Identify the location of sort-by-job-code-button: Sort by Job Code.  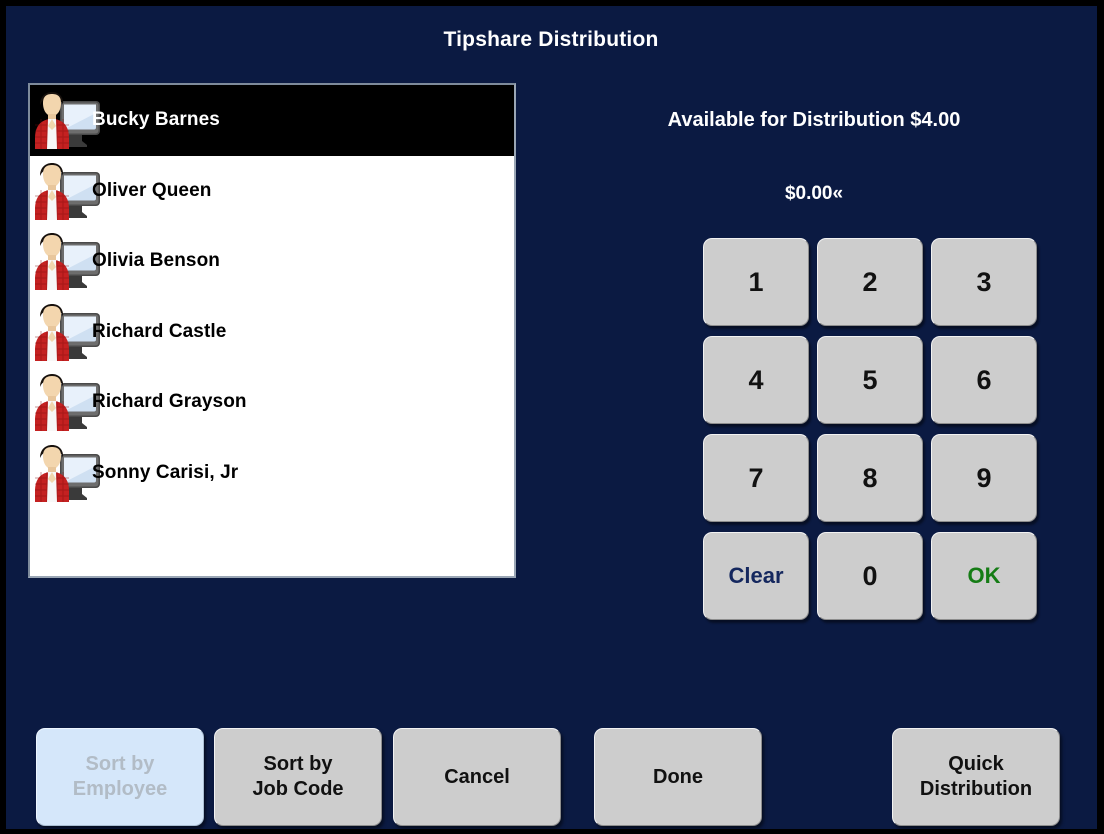
(298, 777).